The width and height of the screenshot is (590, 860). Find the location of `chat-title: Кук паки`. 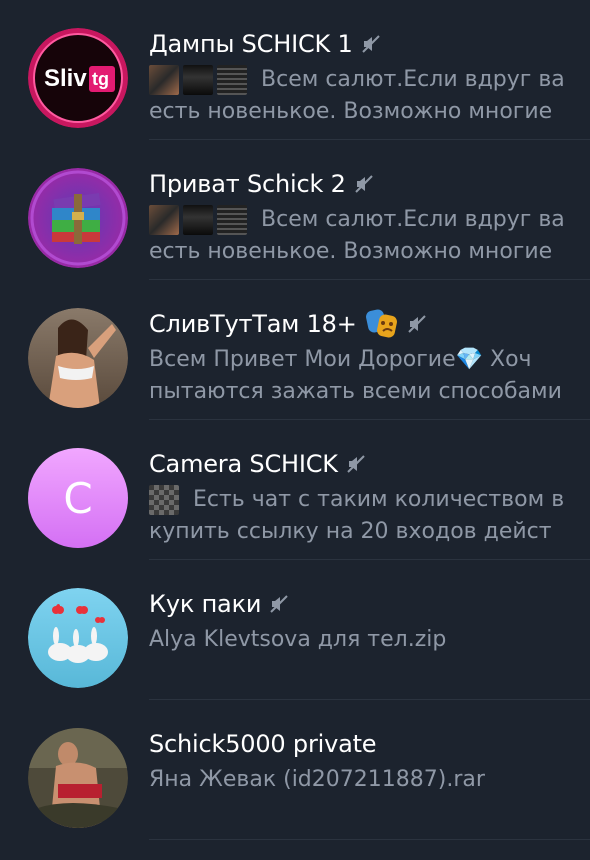

chat-title: Кук паки is located at coordinates (205, 604).